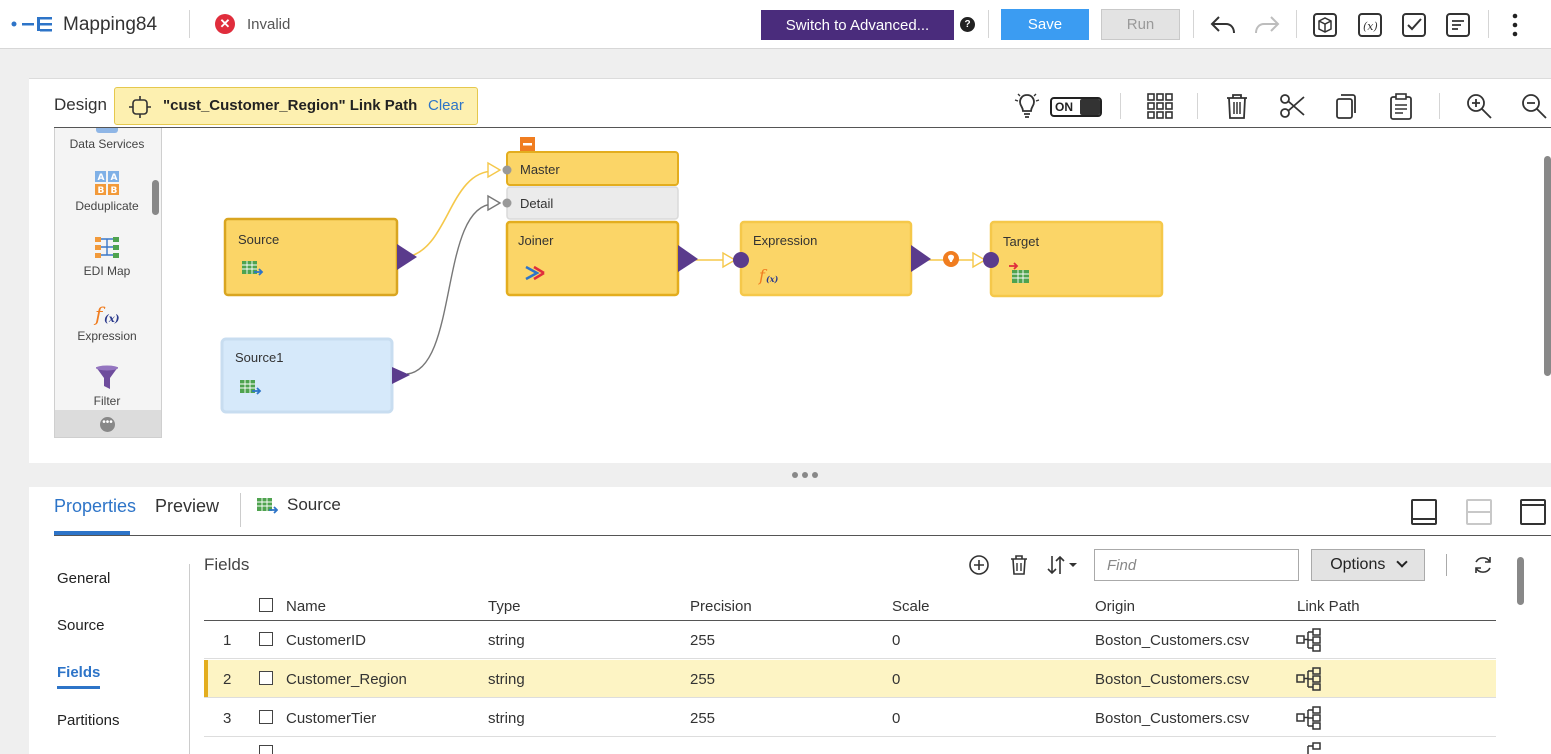 This screenshot has height=754, width=1551. I want to click on column-header-precision: Precision, so click(721, 606).